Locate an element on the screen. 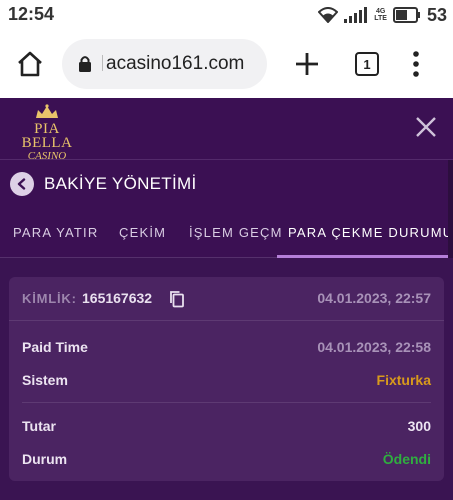  more-vert-icon is located at coordinates (416, 64).